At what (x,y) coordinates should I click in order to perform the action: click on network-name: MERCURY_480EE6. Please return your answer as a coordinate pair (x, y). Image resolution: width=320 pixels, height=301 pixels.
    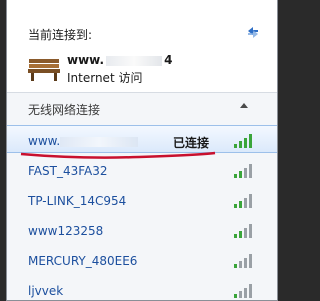
    Looking at the image, I should click on (83, 261).